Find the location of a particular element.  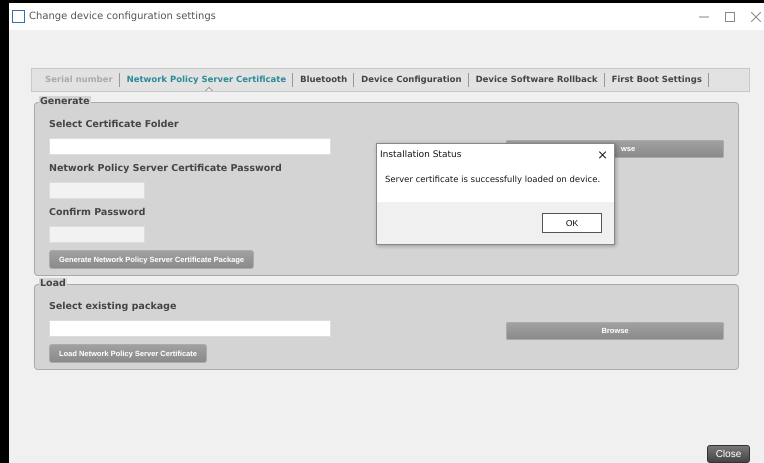

maximize-icon is located at coordinates (730, 17).